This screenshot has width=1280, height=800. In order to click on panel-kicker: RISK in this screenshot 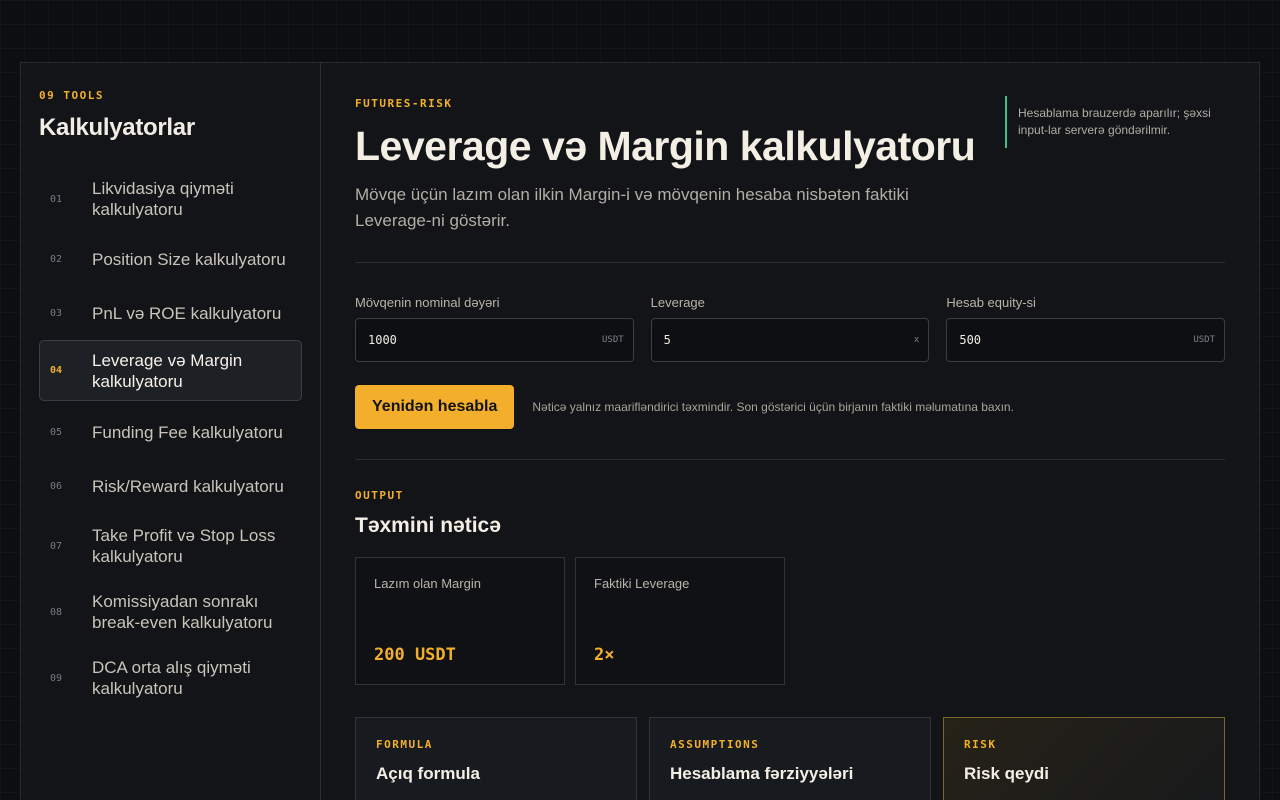, I will do `click(980, 744)`.